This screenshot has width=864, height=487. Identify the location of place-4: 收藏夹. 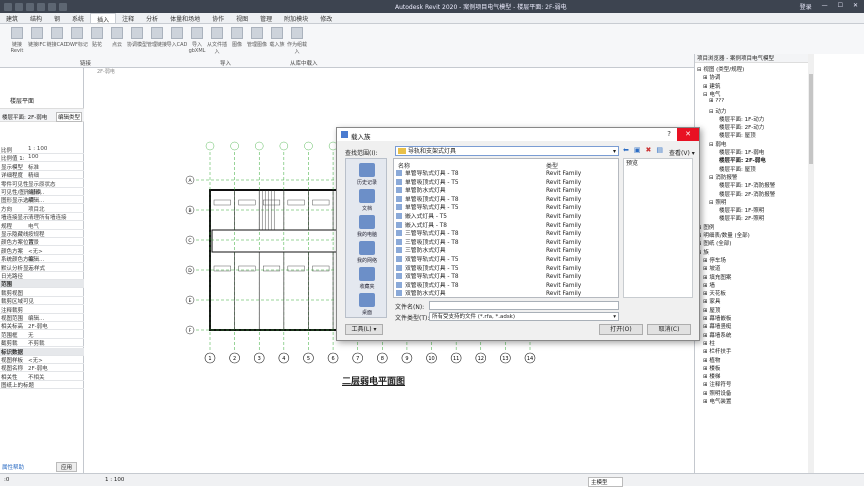
(367, 278).